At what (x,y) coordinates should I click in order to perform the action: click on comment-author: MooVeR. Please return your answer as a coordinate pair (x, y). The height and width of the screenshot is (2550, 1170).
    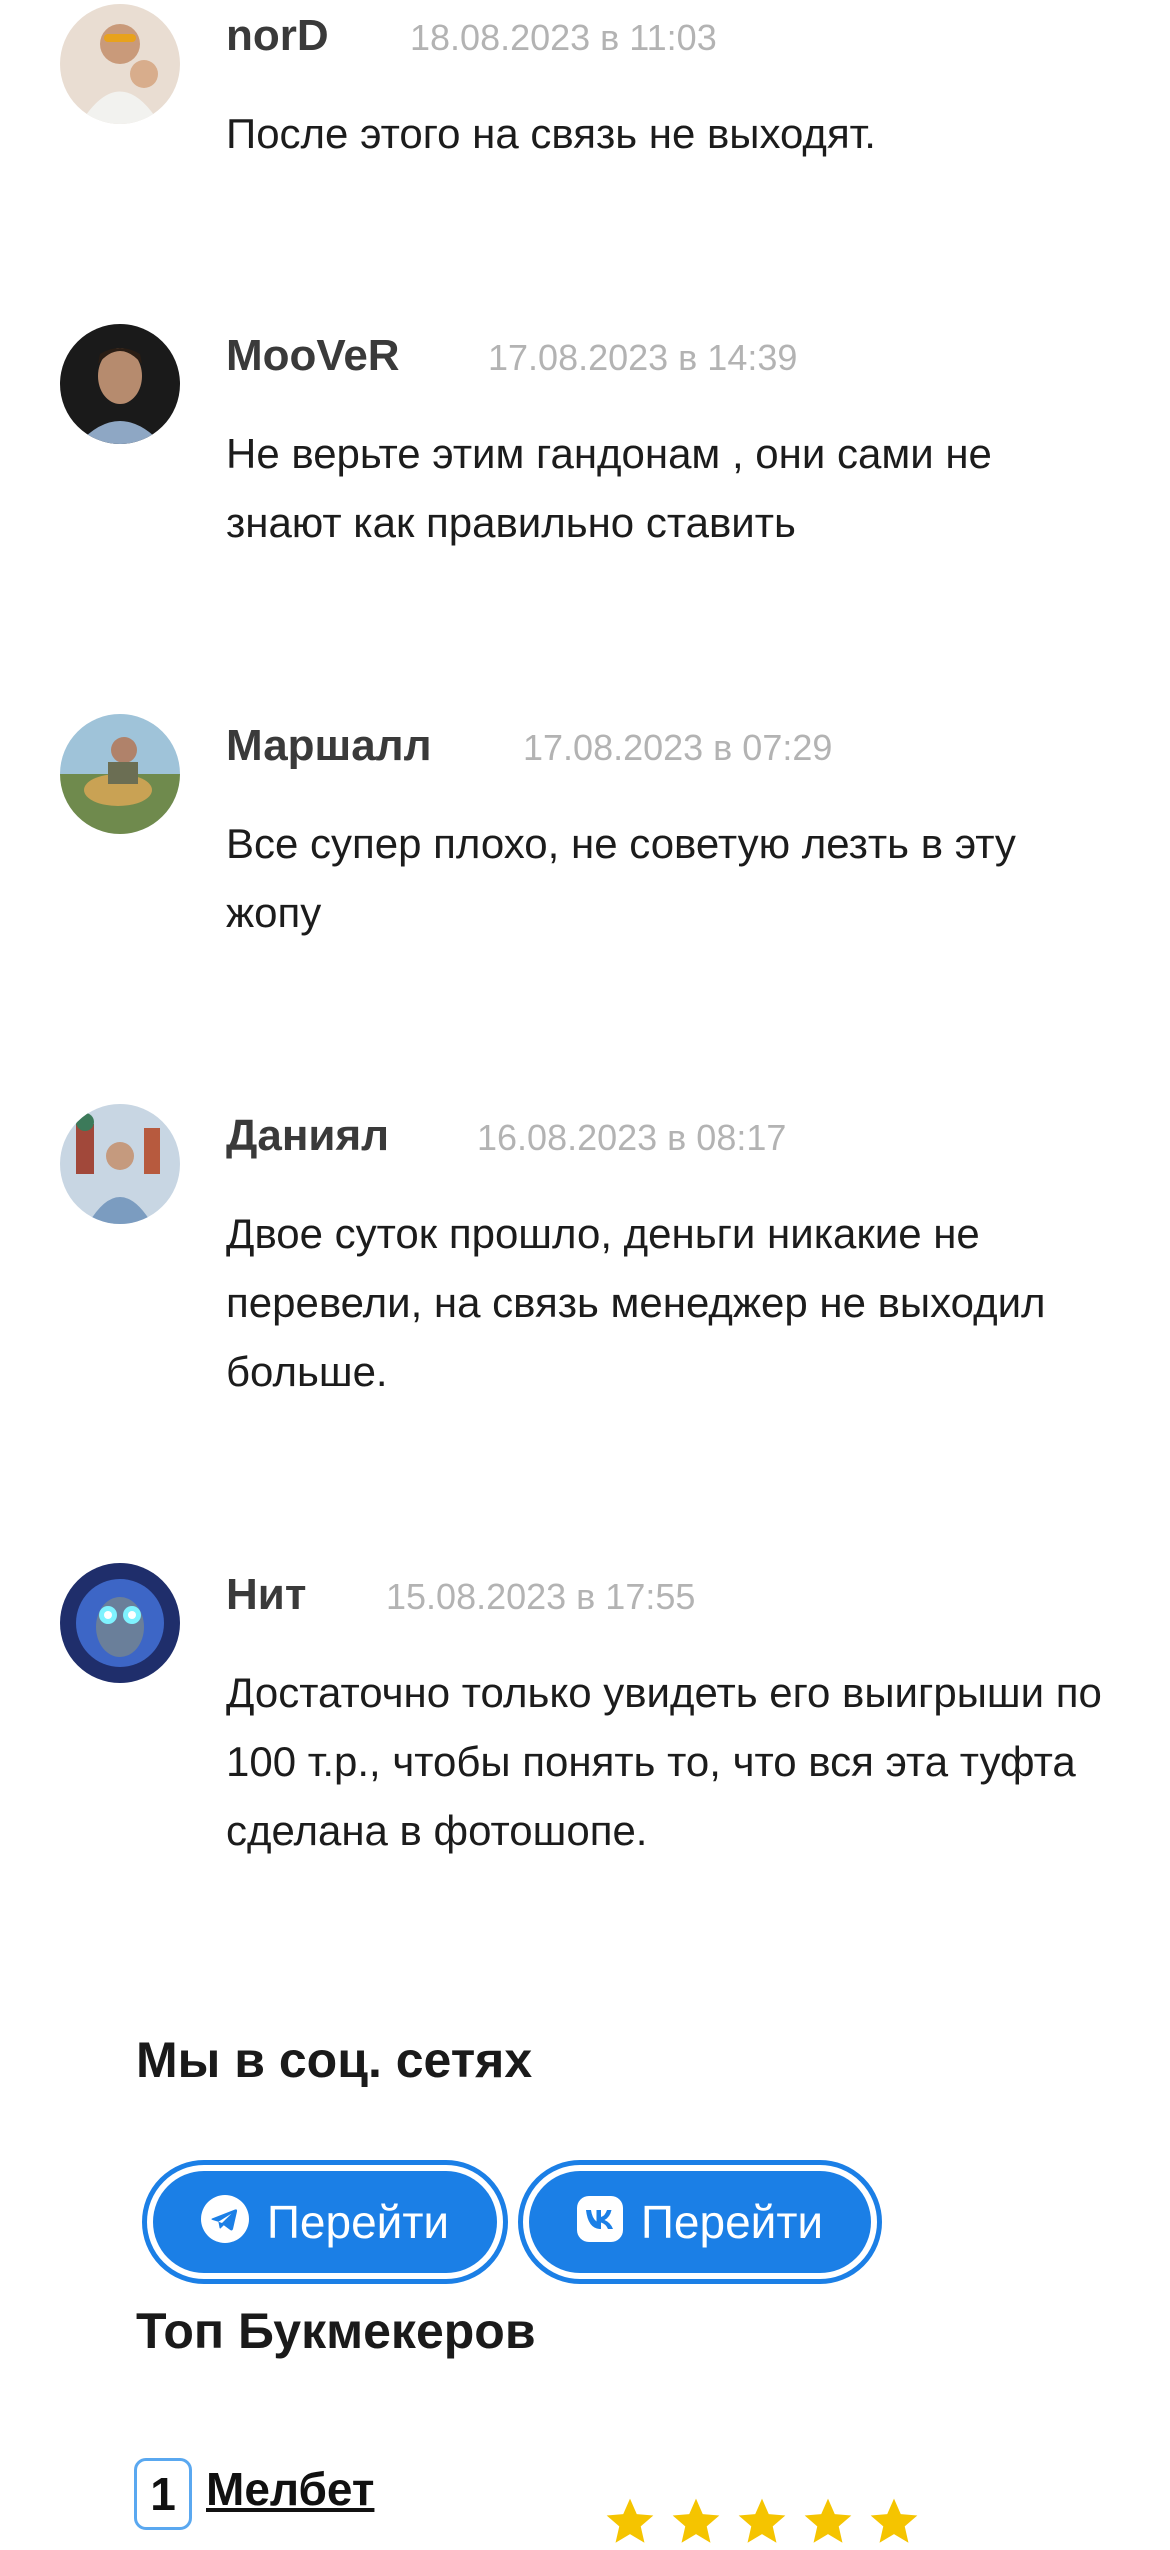
    Looking at the image, I should click on (313, 355).